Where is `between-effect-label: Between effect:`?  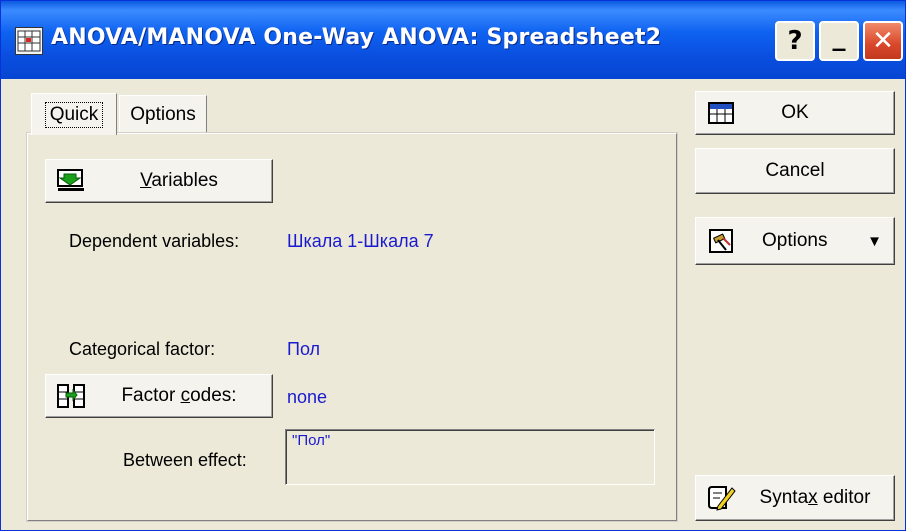
between-effect-label: Between effect: is located at coordinates (185, 460).